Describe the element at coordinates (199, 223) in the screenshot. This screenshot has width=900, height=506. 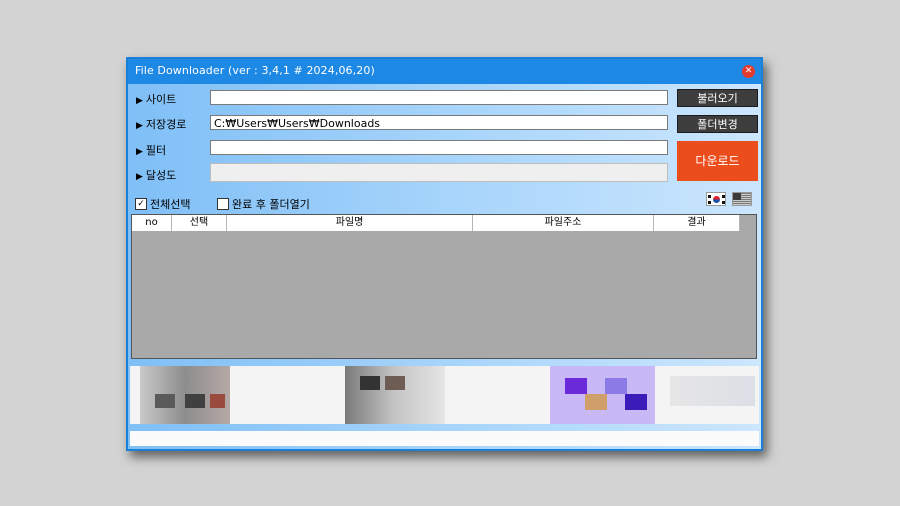
I see `column-header-select: 선택` at that location.